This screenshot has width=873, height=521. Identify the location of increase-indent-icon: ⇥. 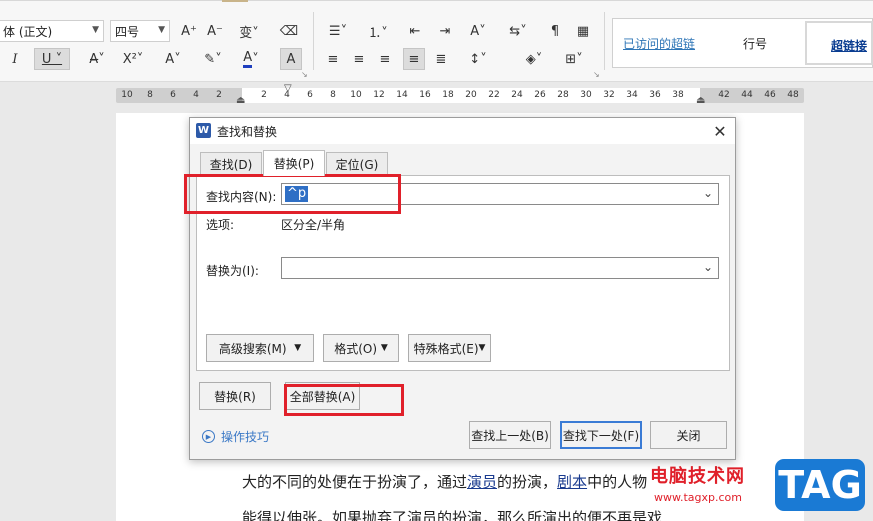
(445, 31).